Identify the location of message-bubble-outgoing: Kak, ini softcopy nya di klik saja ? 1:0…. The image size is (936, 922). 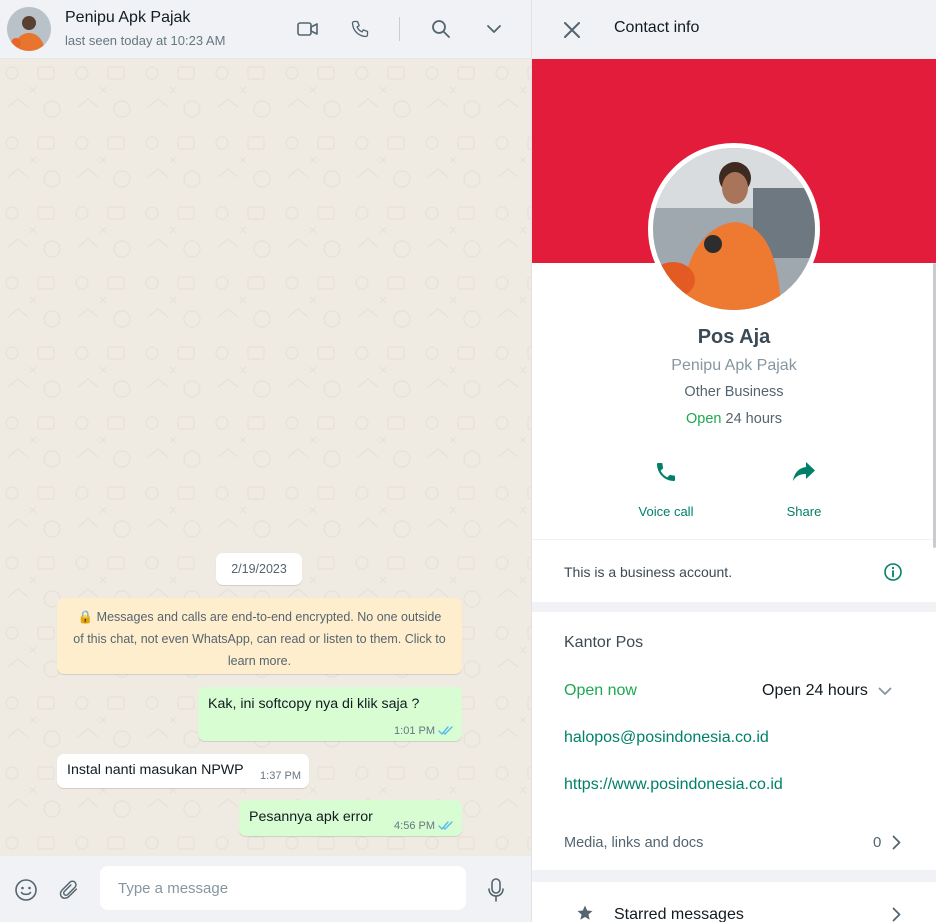
(330, 714).